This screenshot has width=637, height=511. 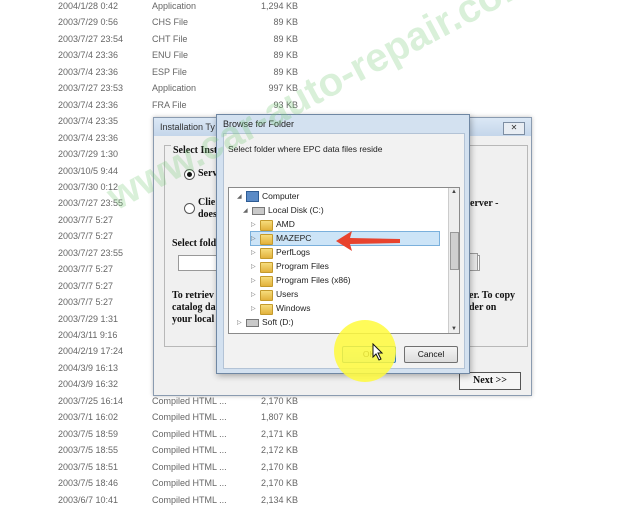 I want to click on mouse-cursor-icon, so click(x=378, y=352).